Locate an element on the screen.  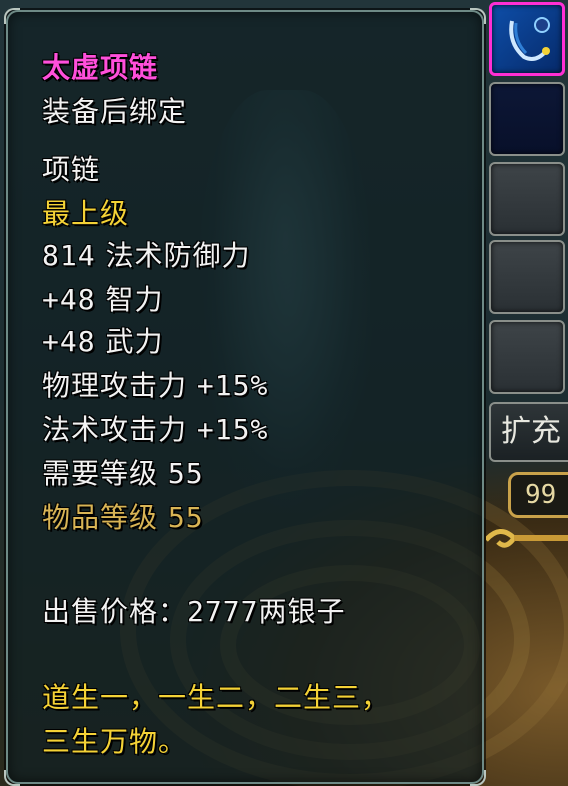
required-level: 需要等级 55 is located at coordinates (123, 472).